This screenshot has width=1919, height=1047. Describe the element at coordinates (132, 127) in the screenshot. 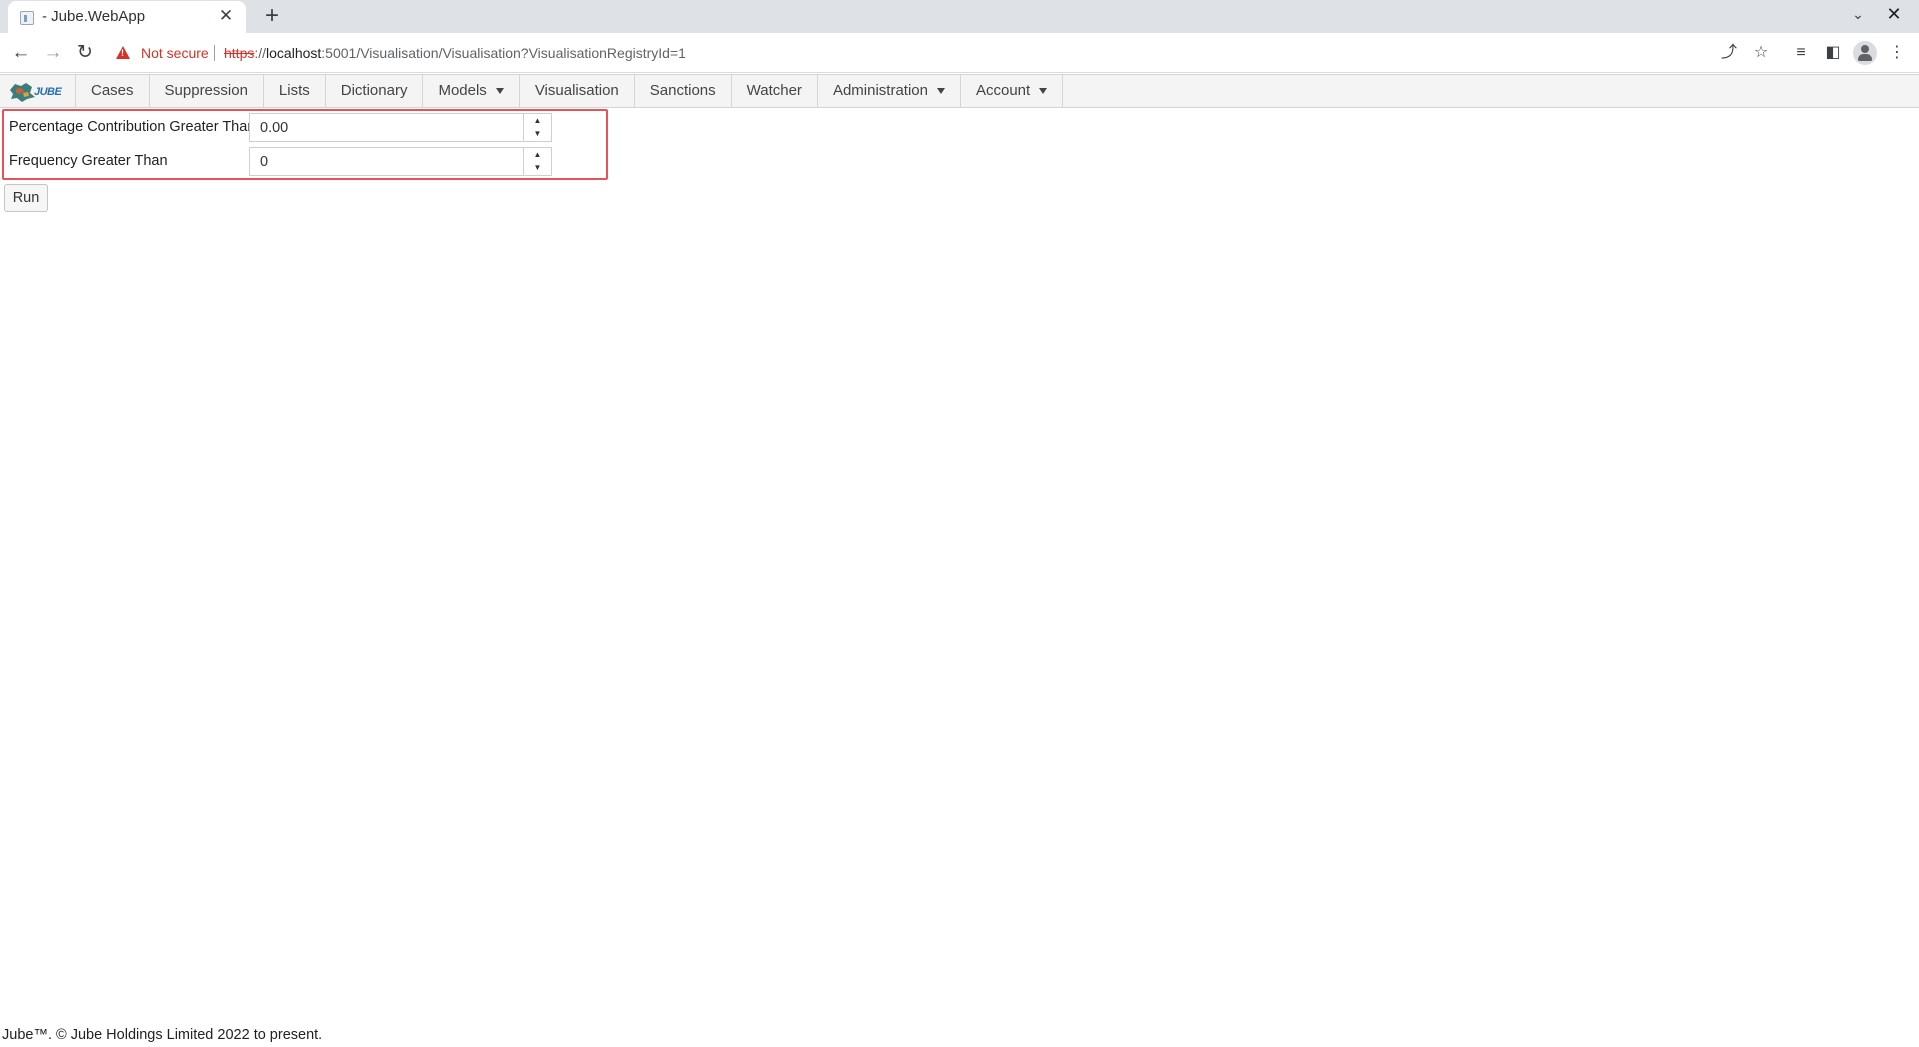

I see `percentage-contribution-label: Percentage Contribution Greater Than` at that location.